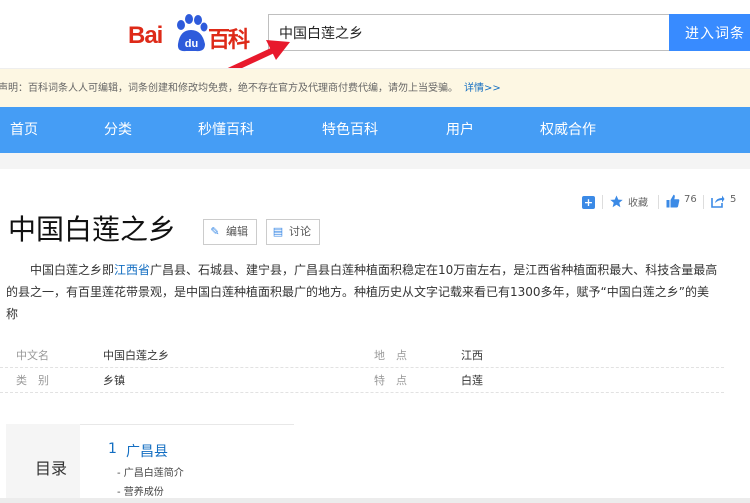 Image resolution: width=750 pixels, height=503 pixels. Describe the element at coordinates (568, 130) in the screenshot. I see `nav-item-authority: 权威合作` at that location.